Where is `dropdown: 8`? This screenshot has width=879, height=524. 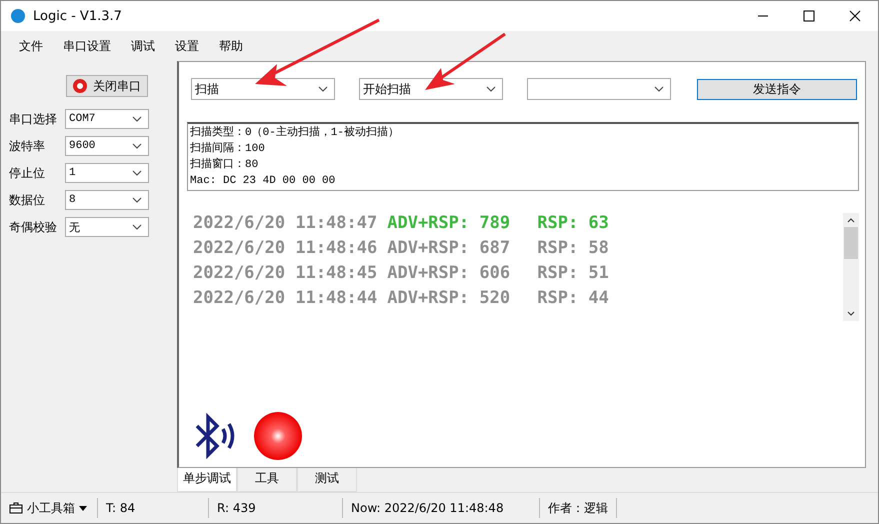
dropdown: 8 is located at coordinates (107, 200).